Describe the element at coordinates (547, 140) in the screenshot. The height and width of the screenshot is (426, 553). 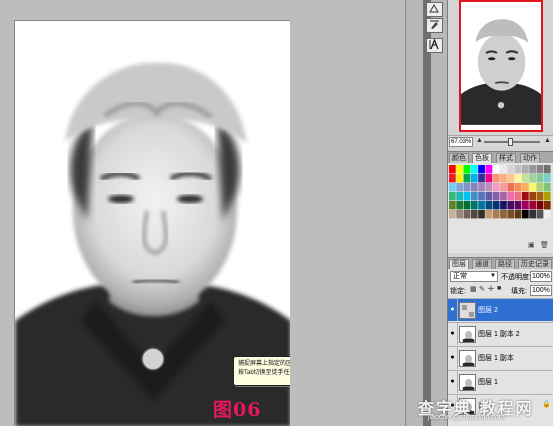
I see `zoom-in-icon: ▲` at that location.